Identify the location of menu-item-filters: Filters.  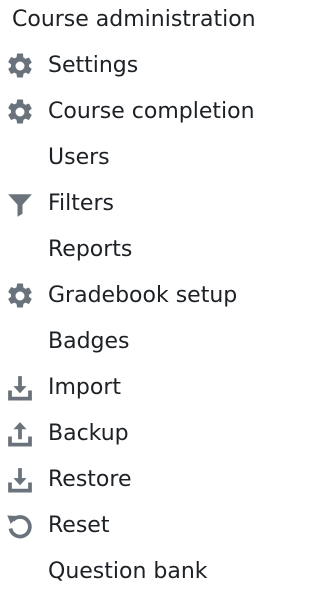
(143, 204).